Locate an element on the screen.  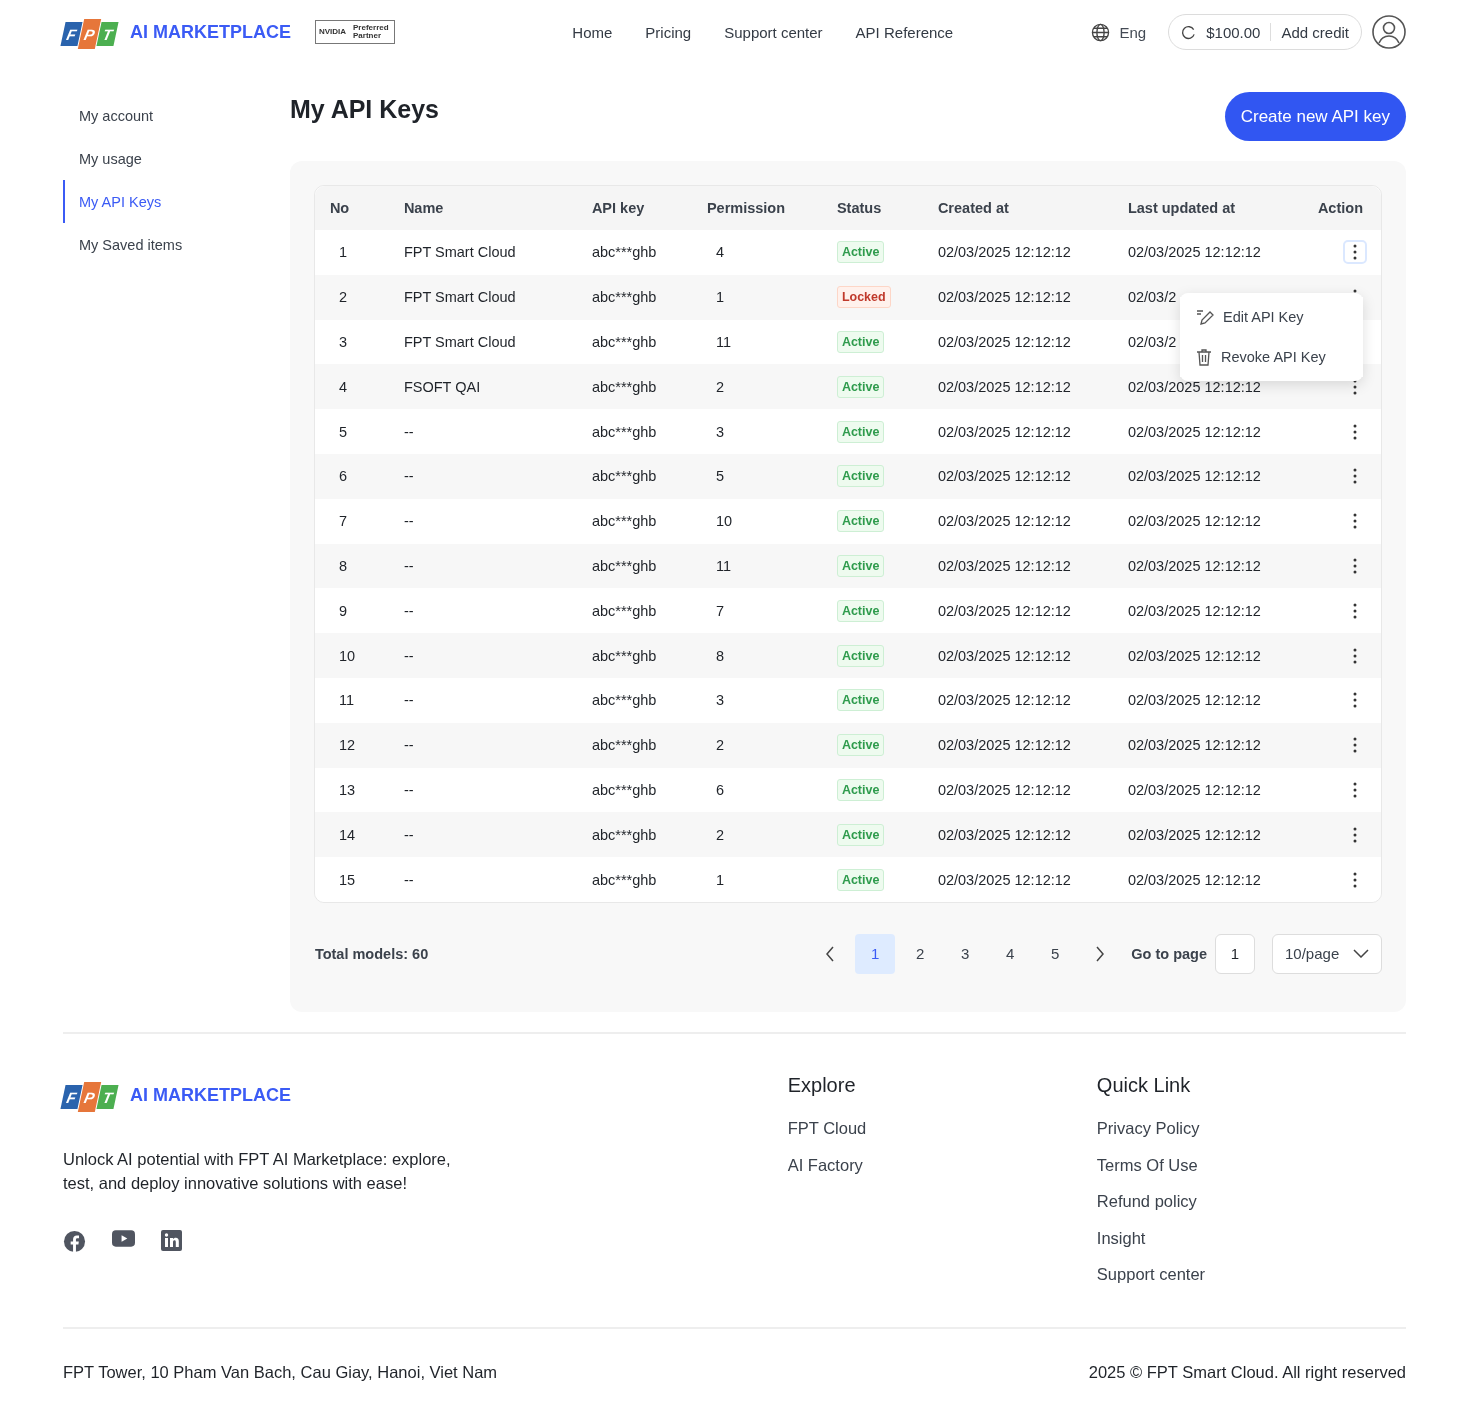
user-avatar-icon is located at coordinates (1389, 32).